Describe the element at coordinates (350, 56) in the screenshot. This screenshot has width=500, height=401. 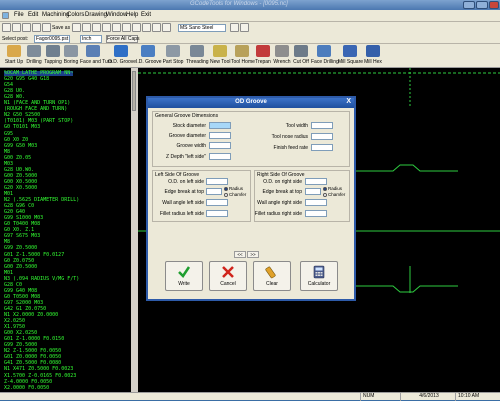
I see `mill-square-tool: Mill Square` at that location.